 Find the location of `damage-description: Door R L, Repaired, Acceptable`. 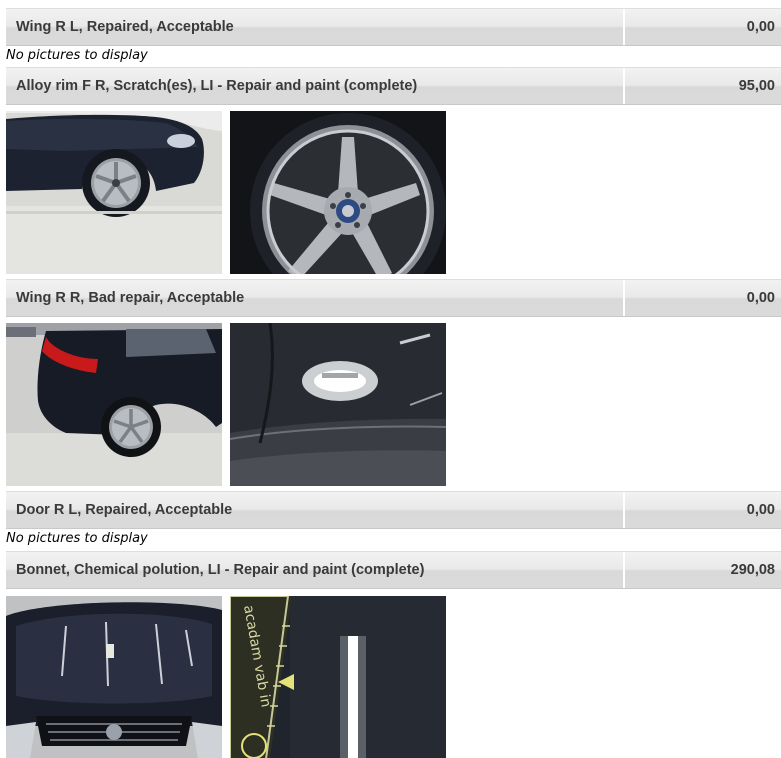

damage-description: Door R L, Repaired, Acceptable is located at coordinates (315, 510).